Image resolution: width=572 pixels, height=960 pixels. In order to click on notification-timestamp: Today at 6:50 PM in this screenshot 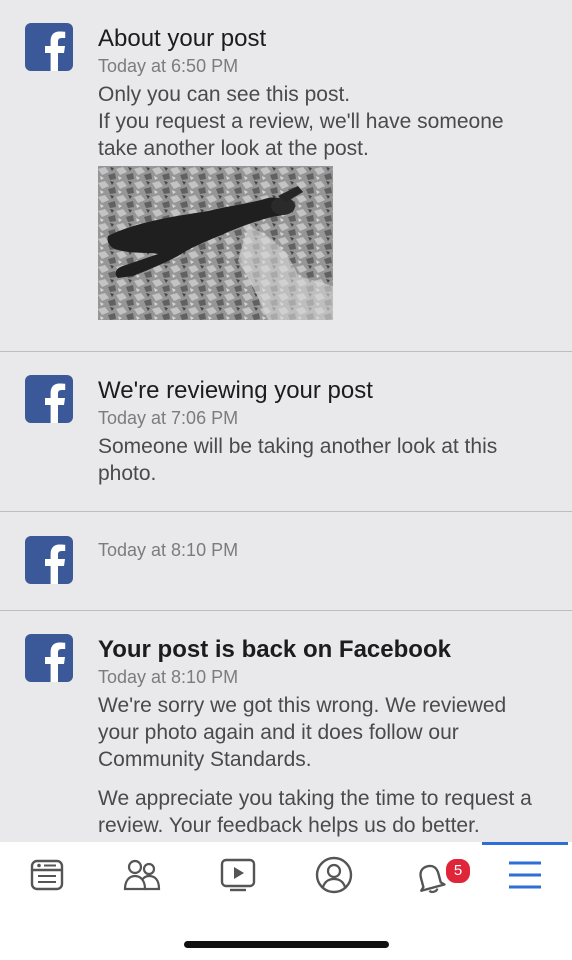, I will do `click(168, 66)`.